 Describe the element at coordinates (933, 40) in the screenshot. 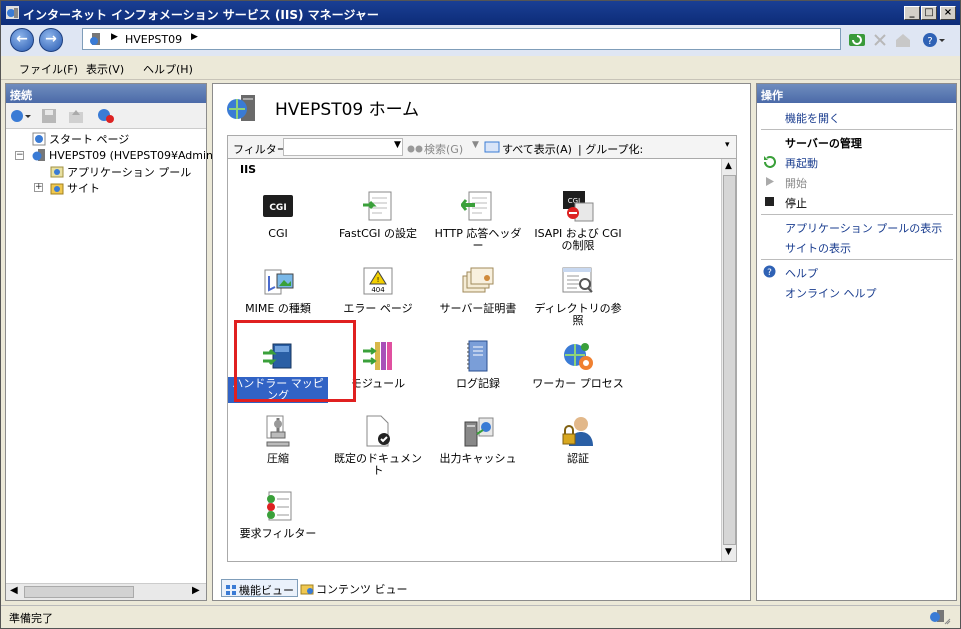

I see `help-dropdown-icon: ?` at that location.